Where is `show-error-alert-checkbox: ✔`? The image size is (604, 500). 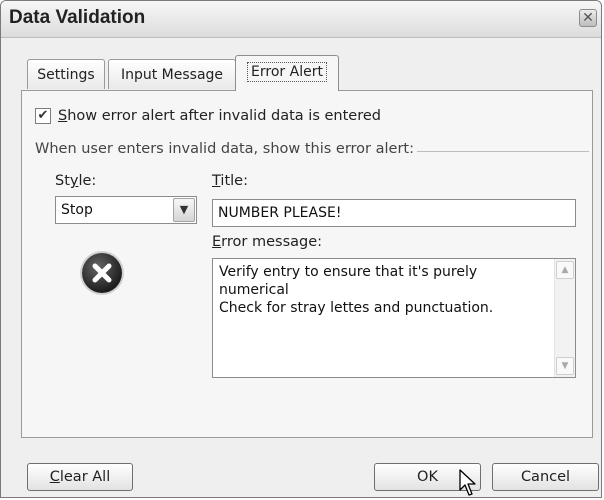
show-error-alert-checkbox: ✔ is located at coordinates (43, 116).